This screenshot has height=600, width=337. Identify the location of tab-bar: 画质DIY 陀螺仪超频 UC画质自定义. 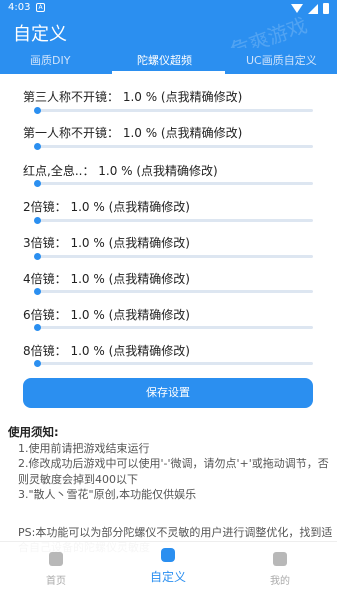
(168, 61).